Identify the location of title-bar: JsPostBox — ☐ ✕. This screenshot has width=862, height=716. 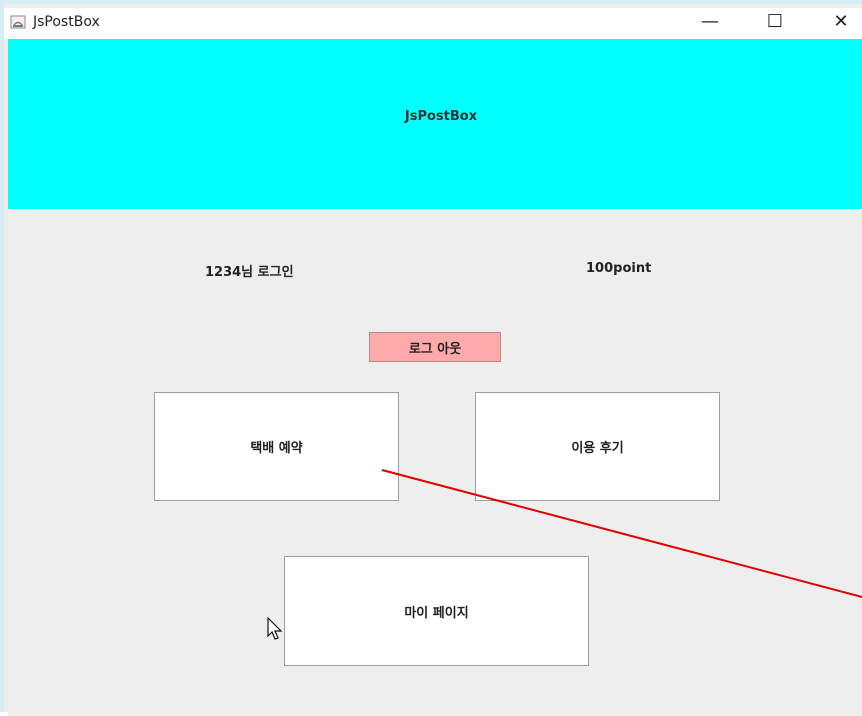
(433, 23).